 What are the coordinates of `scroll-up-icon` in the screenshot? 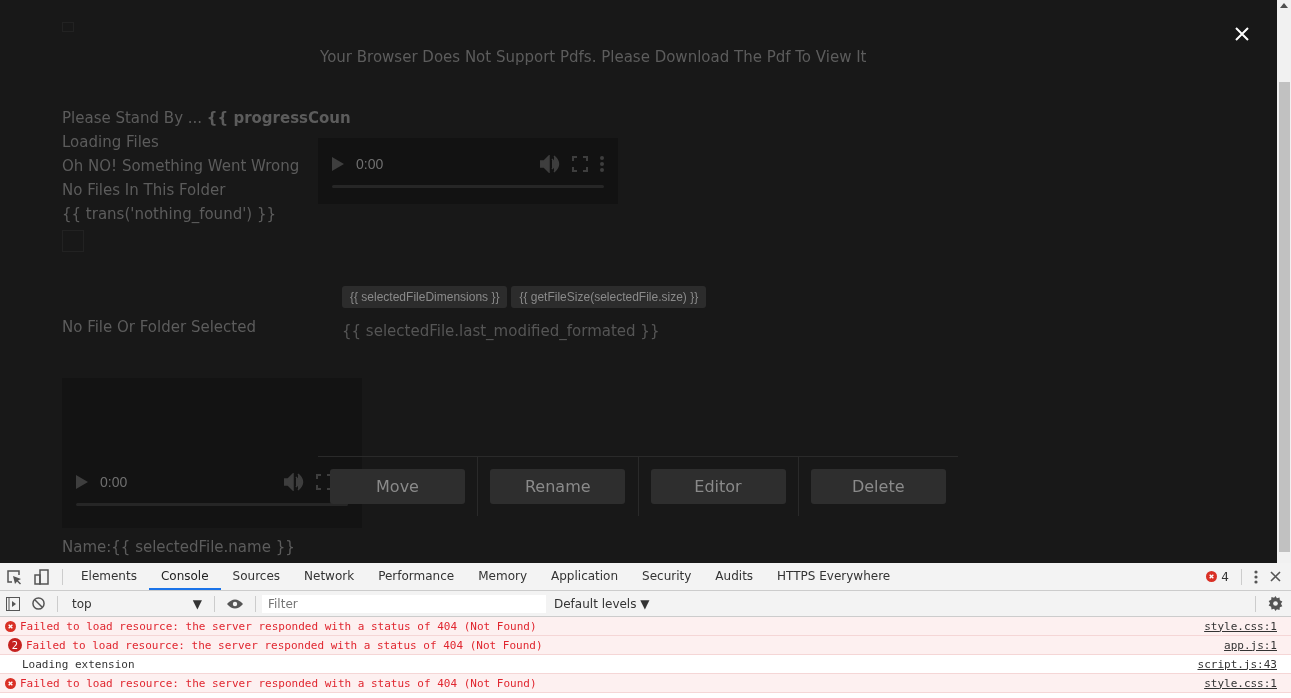 It's located at (1284, 5).